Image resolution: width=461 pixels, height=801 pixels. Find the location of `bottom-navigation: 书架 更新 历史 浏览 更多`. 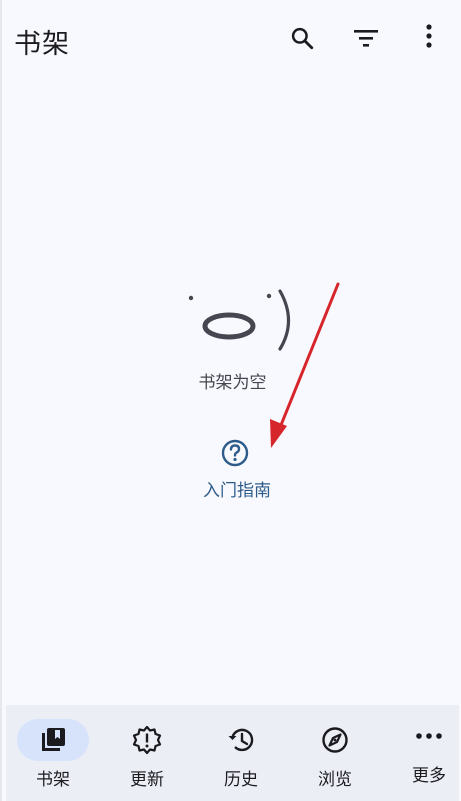

bottom-navigation: 书架 更新 历史 浏览 更多 is located at coordinates (232, 753).